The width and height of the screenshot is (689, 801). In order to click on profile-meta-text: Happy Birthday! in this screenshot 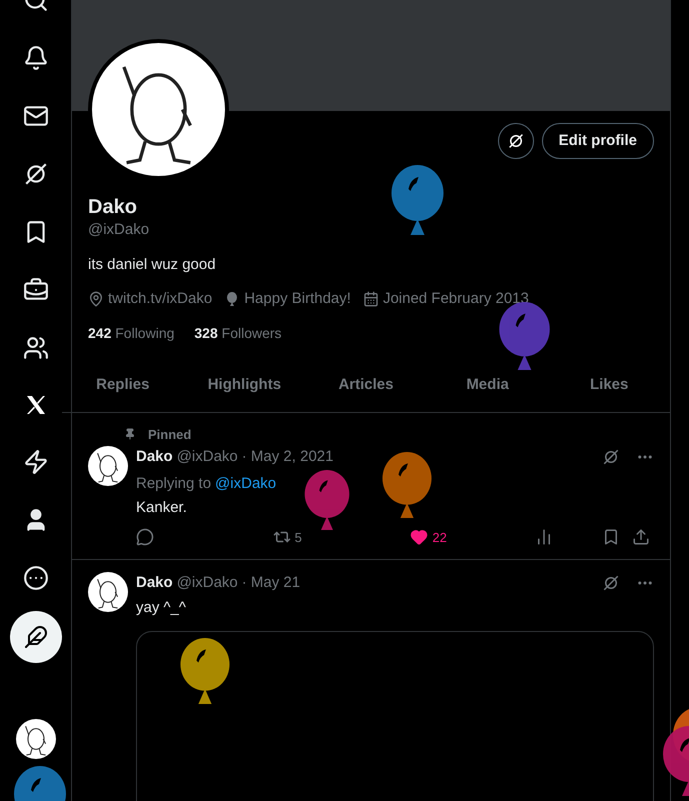, I will do `click(297, 299)`.